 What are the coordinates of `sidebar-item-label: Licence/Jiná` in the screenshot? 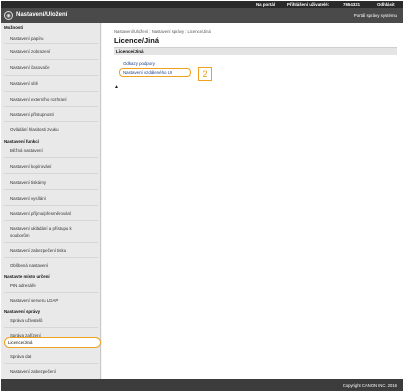 It's located at (20, 342).